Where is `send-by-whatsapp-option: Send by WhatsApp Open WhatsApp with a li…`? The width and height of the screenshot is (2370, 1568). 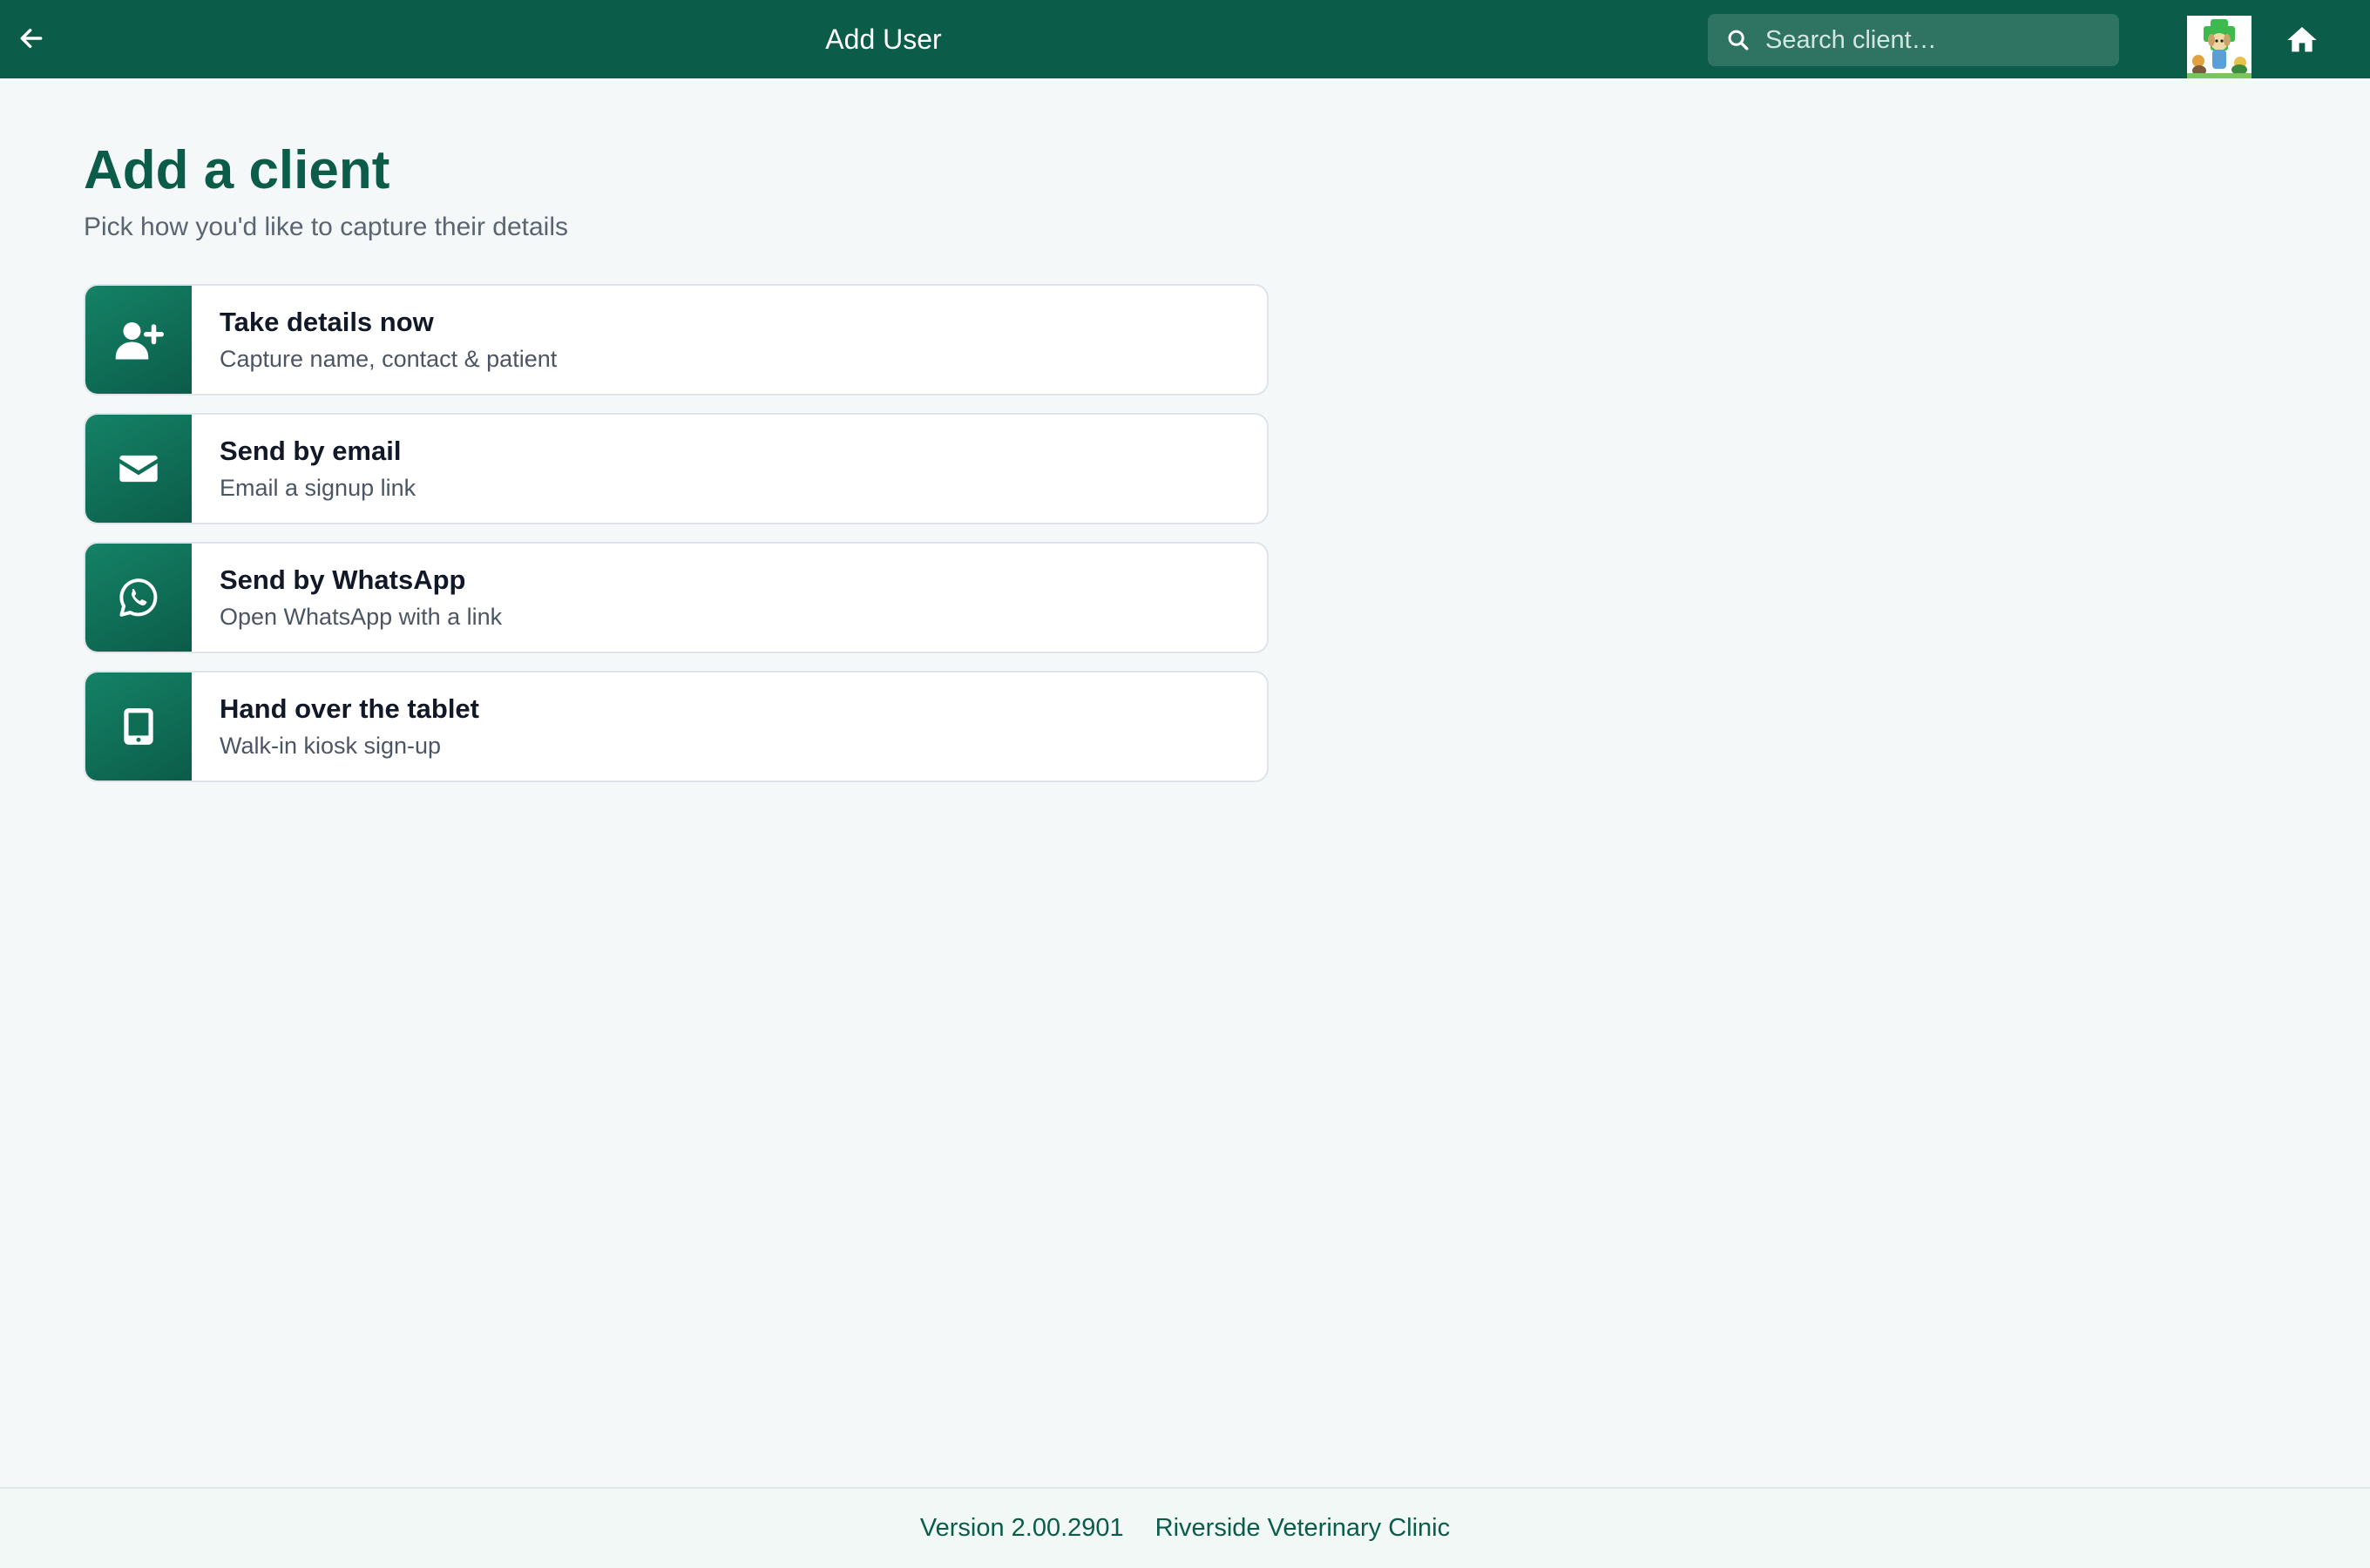 send-by-whatsapp-option: Send by WhatsApp Open WhatsApp with a li… is located at coordinates (676, 597).